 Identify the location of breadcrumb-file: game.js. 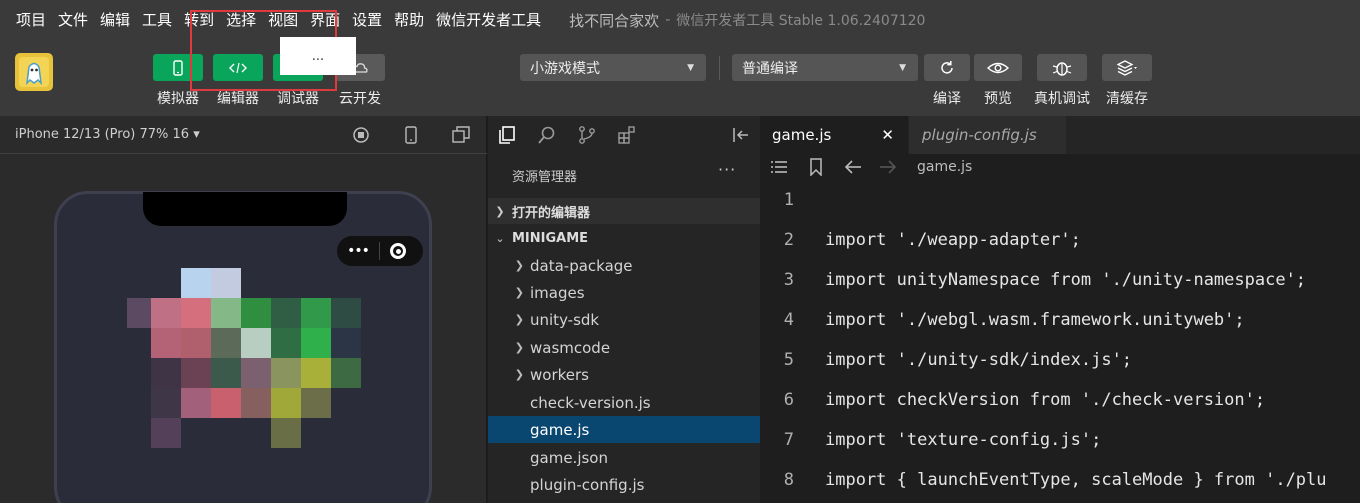
(944, 167).